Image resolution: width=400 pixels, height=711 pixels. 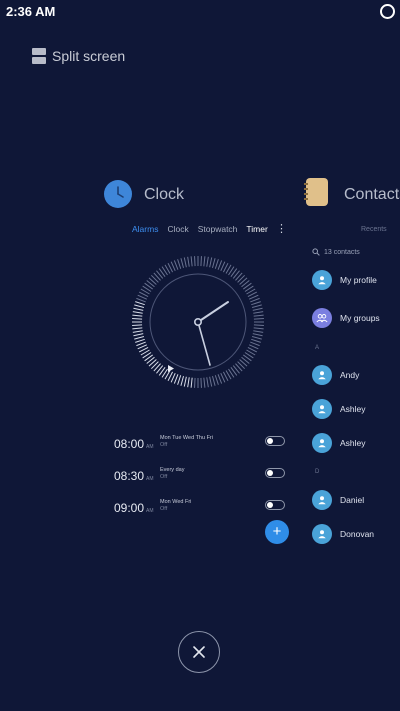 What do you see at coordinates (129, 508) in the screenshot?
I see `alarm-time: 09:00` at bounding box center [129, 508].